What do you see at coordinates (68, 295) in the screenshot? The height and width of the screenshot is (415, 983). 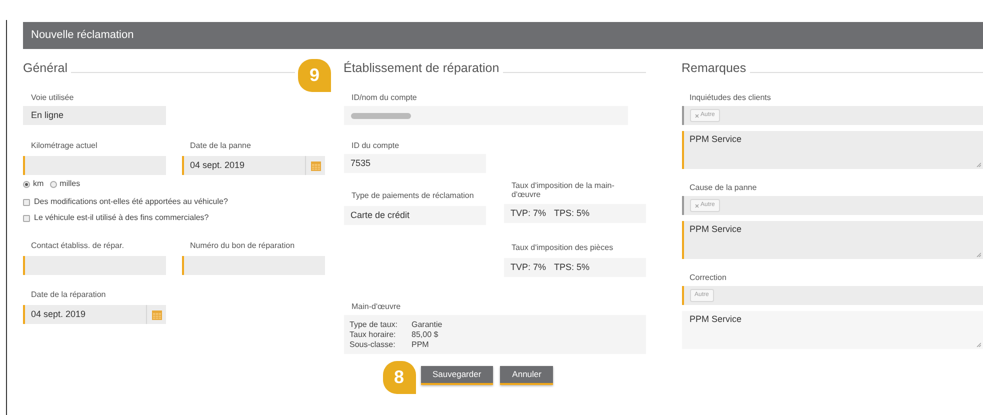 I see `field-label: Date de la réparation` at bounding box center [68, 295].